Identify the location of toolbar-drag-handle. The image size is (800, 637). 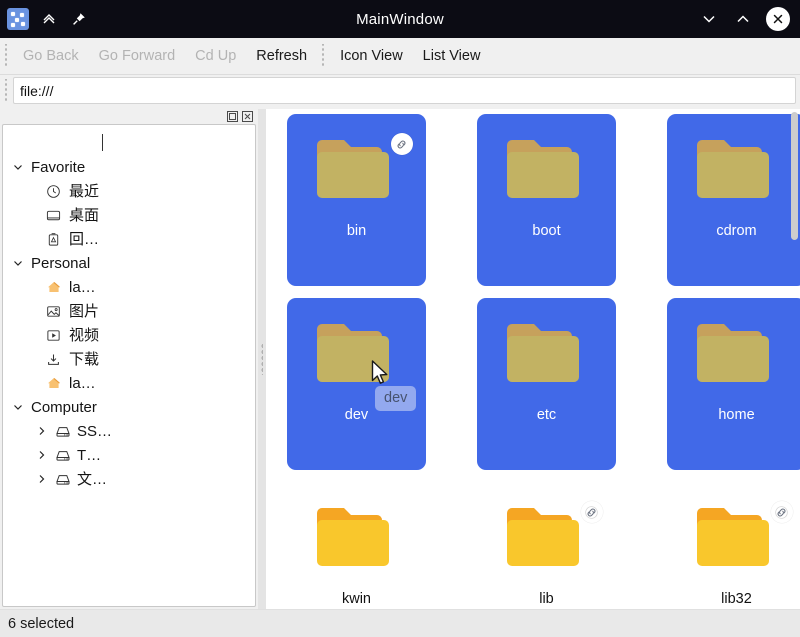
(6, 56).